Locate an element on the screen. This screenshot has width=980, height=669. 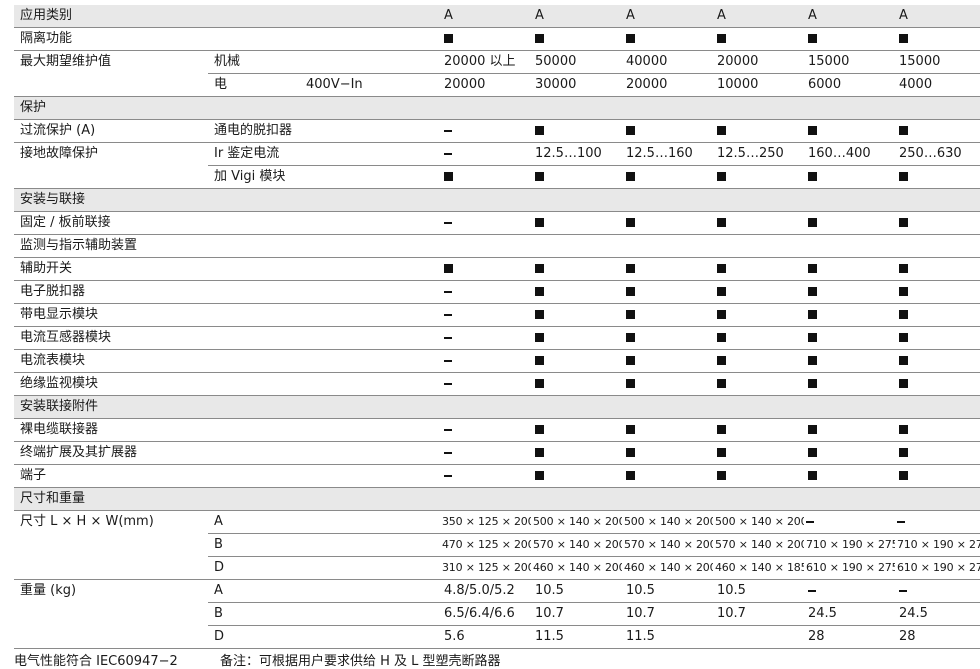
table-row: 电子脱扣器 is located at coordinates (497, 292).